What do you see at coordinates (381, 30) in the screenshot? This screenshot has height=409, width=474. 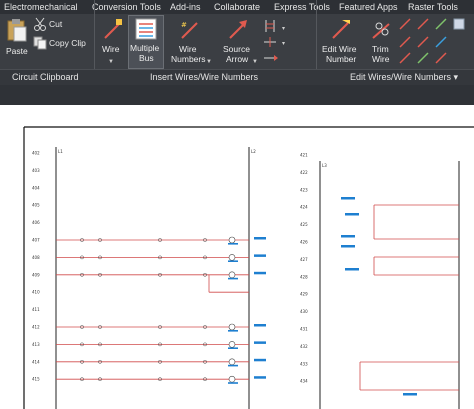 I see `trim-wire-icon` at bounding box center [381, 30].